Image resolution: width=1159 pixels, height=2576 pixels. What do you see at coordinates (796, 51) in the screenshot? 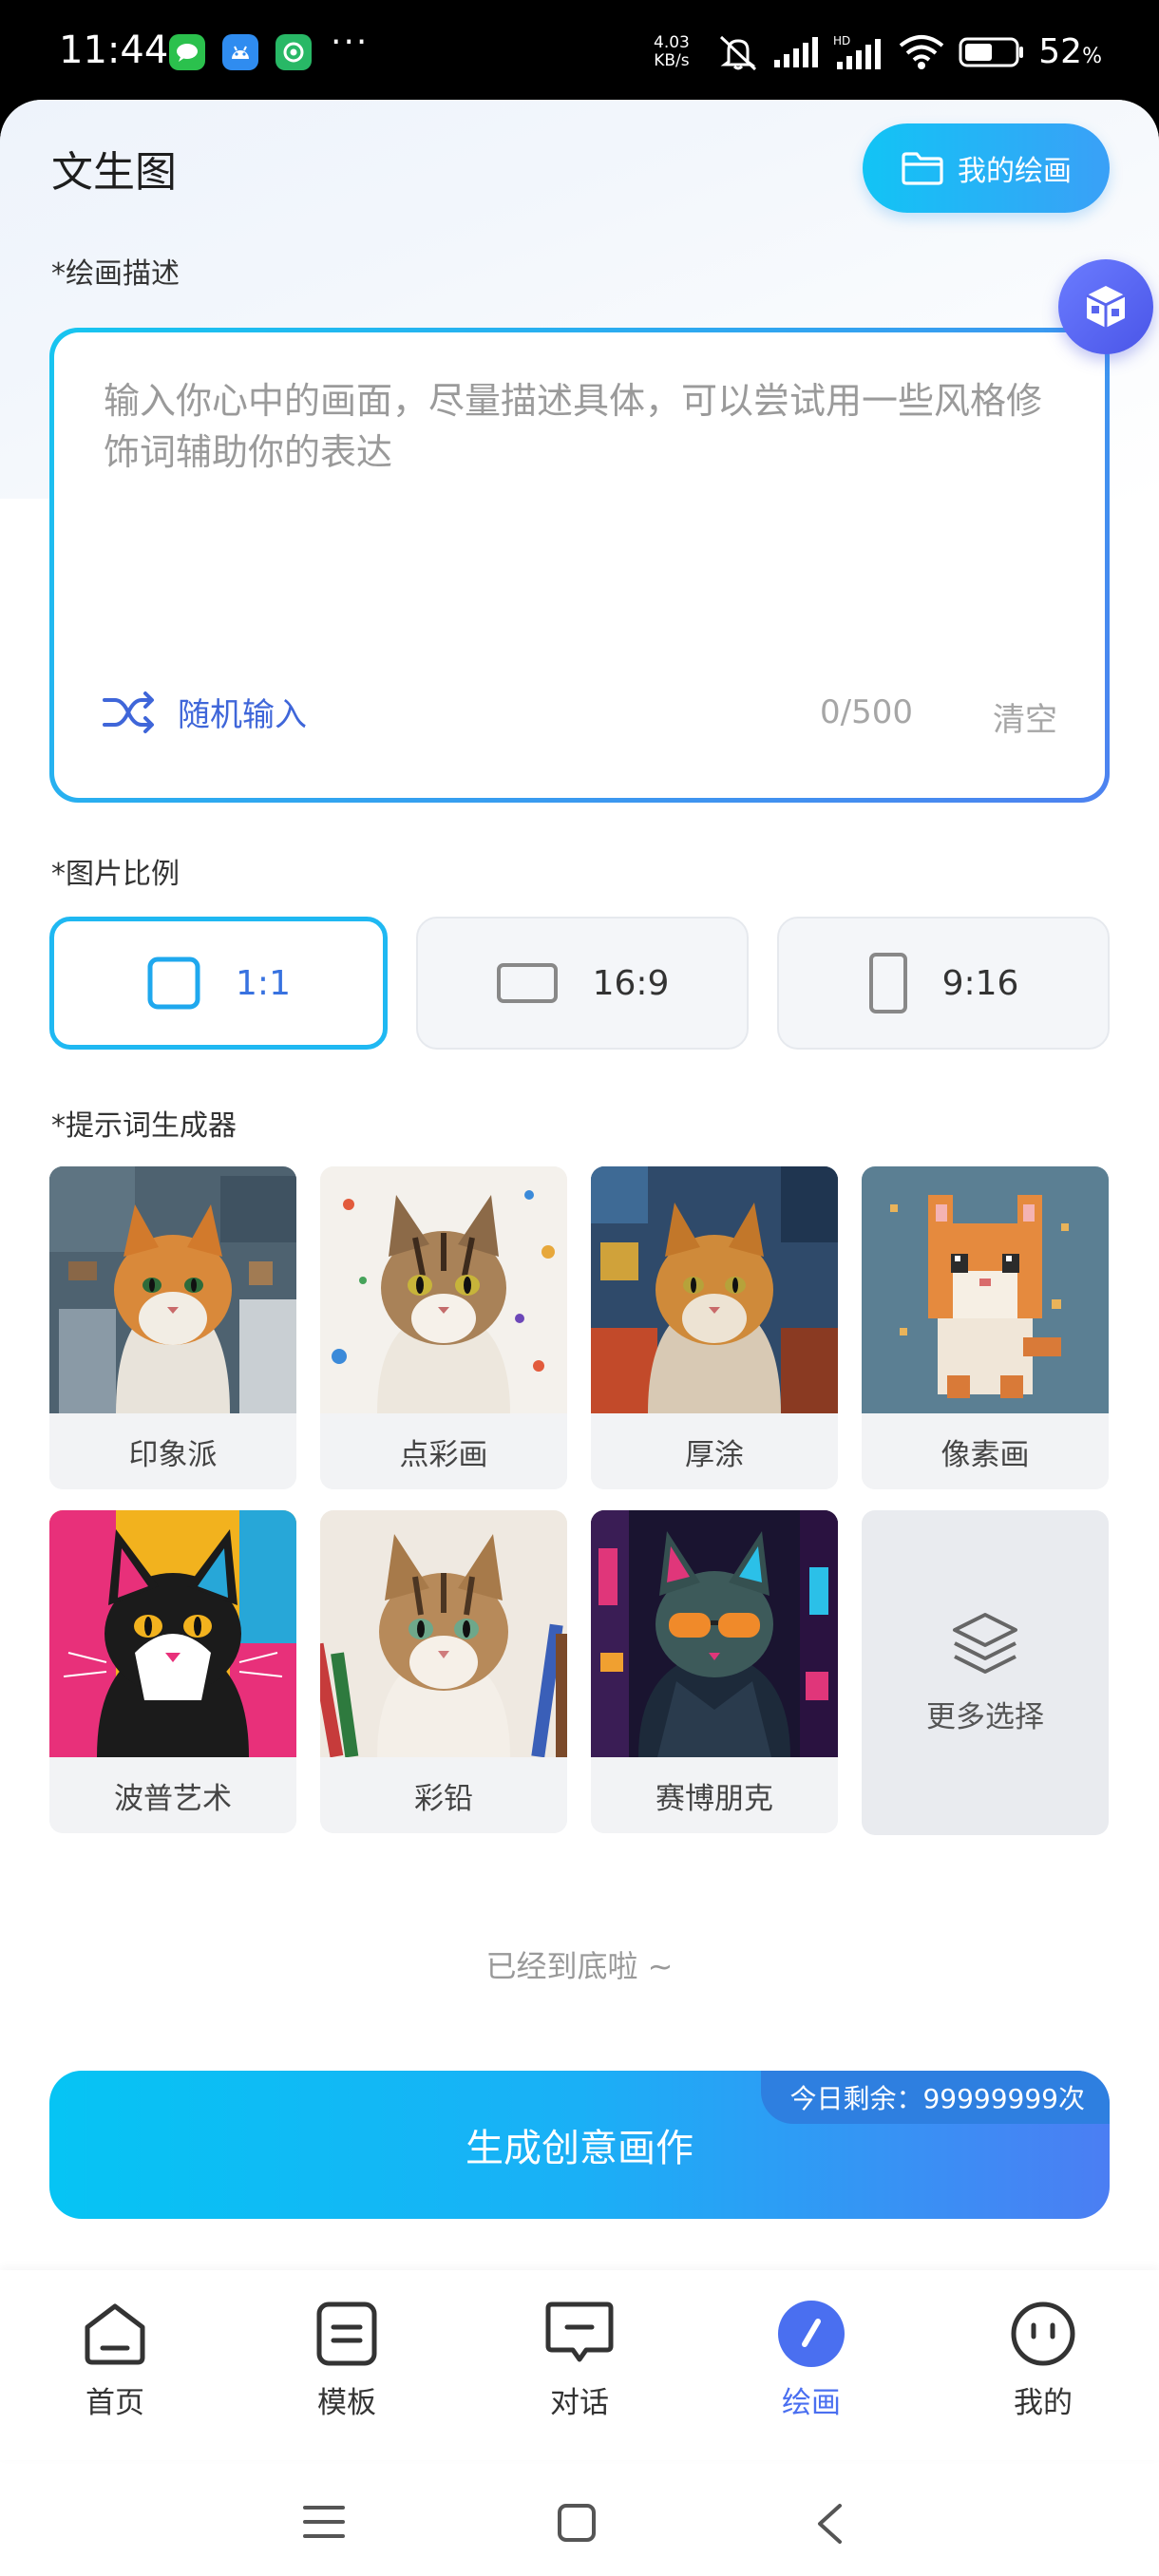
I see `signal-icon` at bounding box center [796, 51].